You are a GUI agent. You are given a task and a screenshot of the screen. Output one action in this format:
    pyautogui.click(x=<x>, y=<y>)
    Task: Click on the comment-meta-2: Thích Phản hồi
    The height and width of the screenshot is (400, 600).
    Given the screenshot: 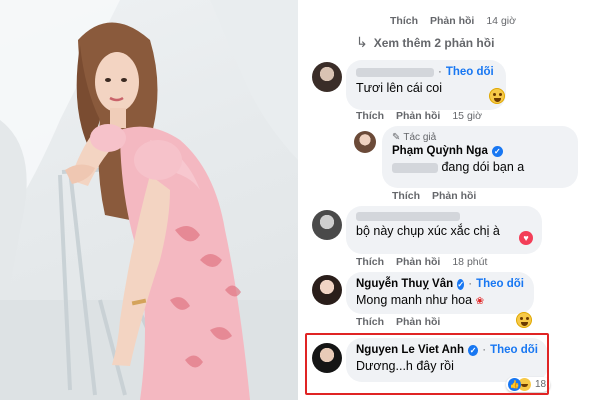 What is the action you would take?
    pyautogui.click(x=440, y=196)
    